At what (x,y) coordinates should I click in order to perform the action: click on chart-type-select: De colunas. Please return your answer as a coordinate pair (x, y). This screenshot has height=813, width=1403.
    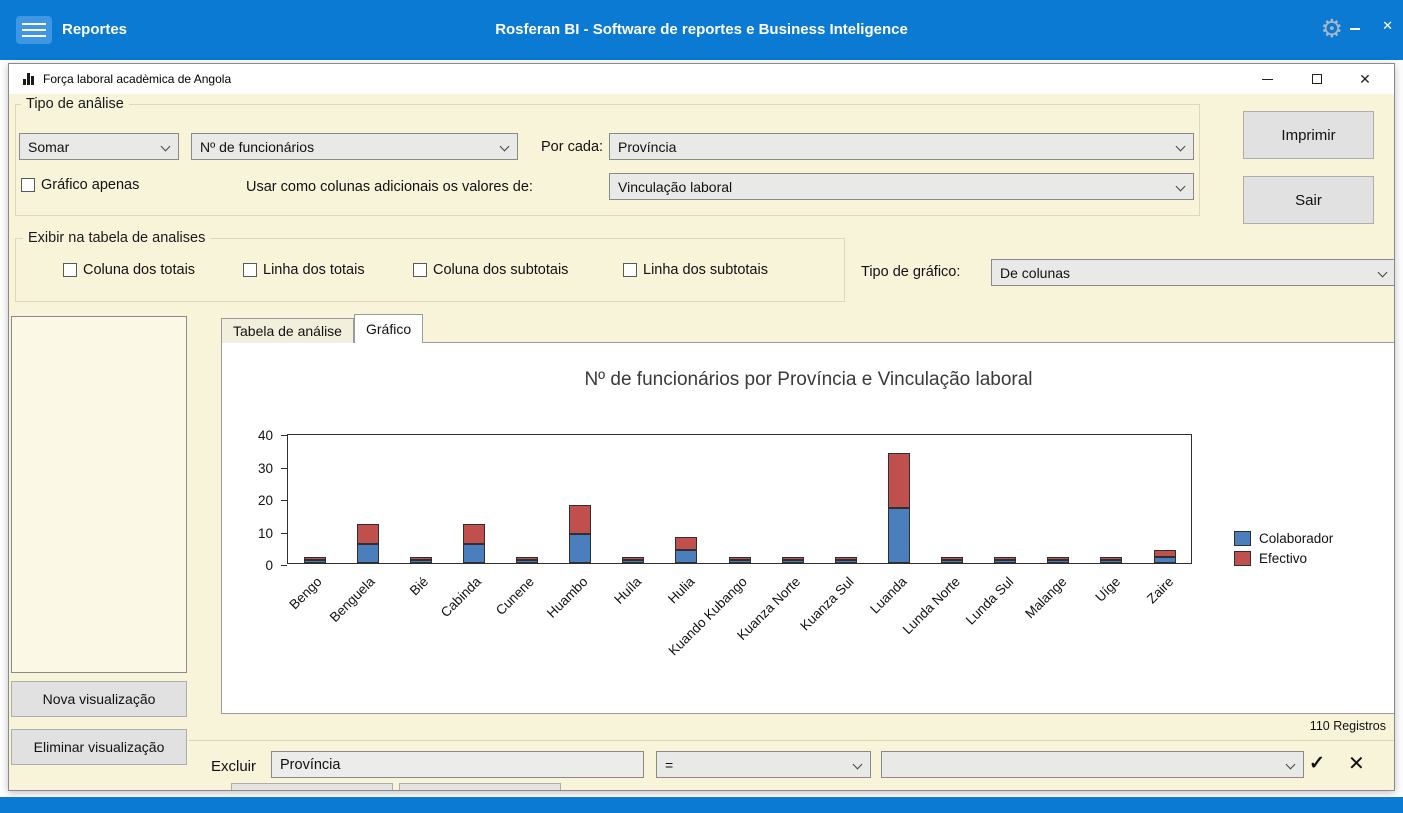
    Looking at the image, I should click on (1192, 272).